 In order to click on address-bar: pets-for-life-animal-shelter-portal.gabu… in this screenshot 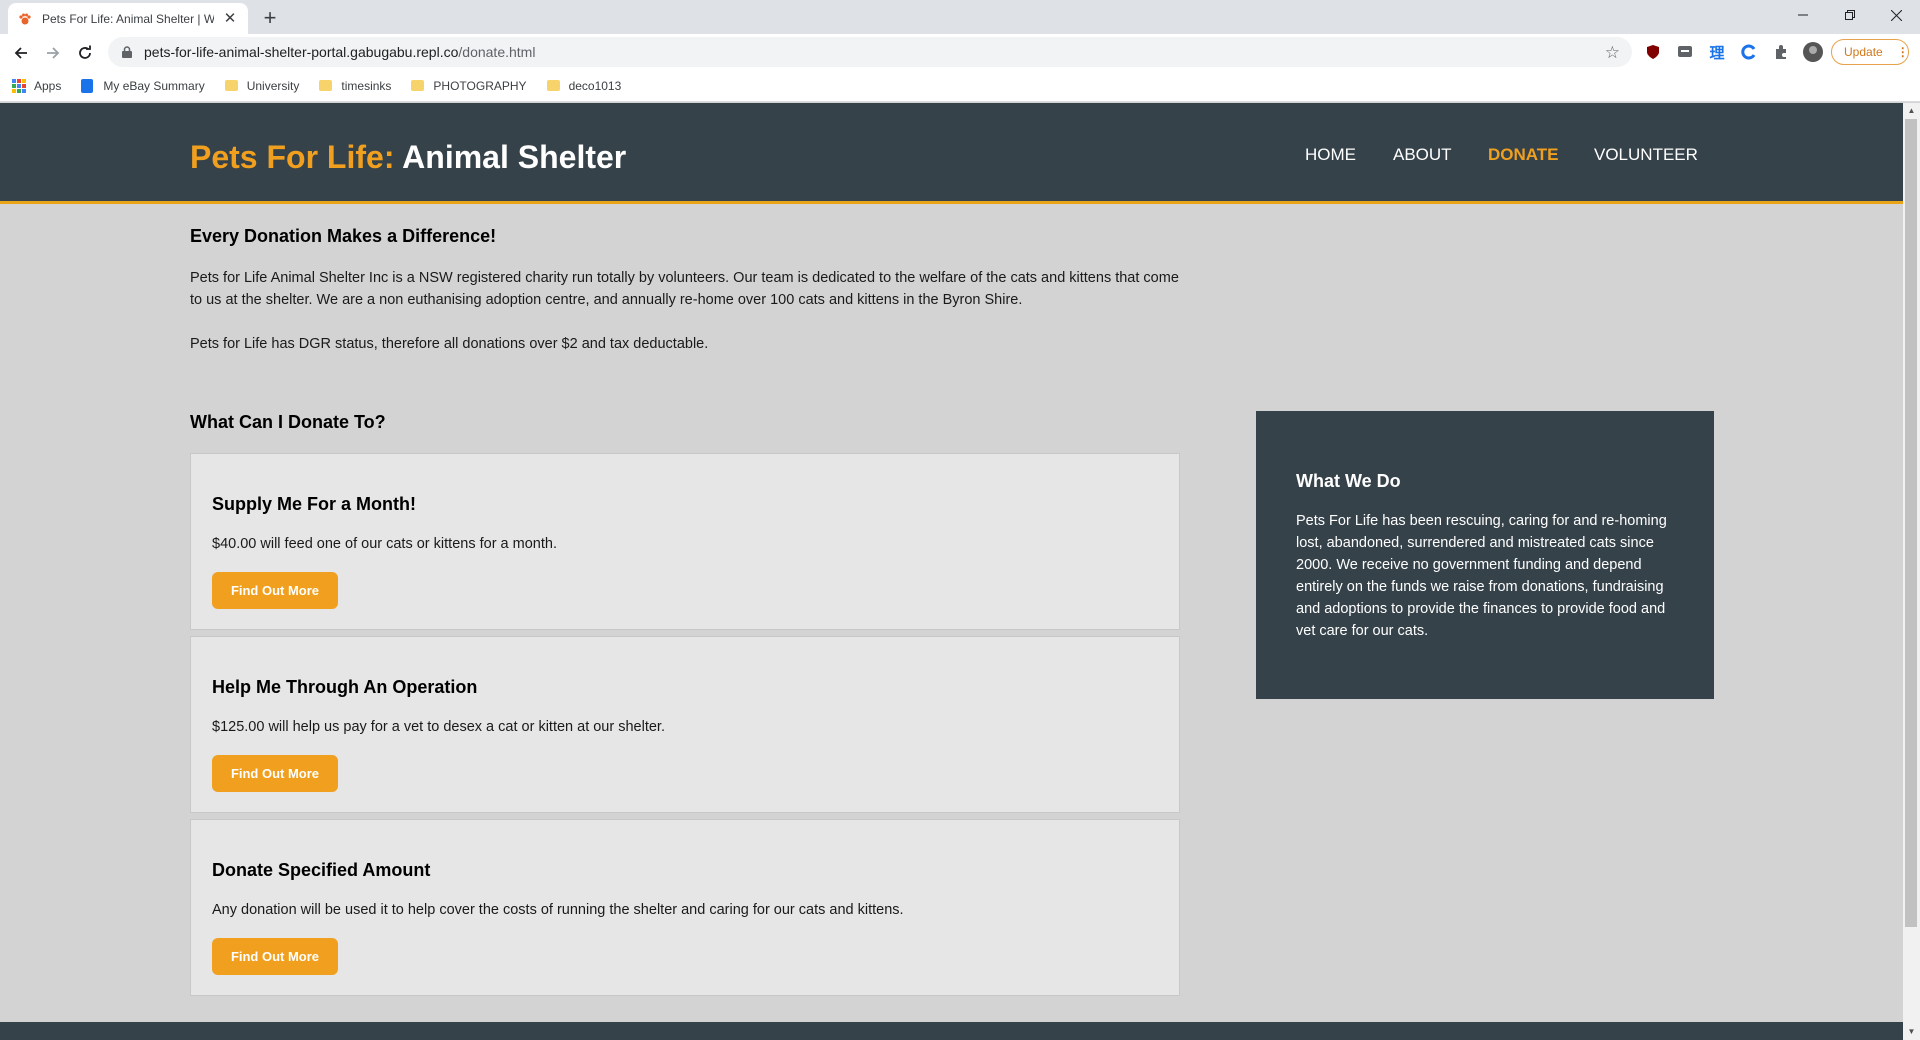, I will do `click(870, 52)`.